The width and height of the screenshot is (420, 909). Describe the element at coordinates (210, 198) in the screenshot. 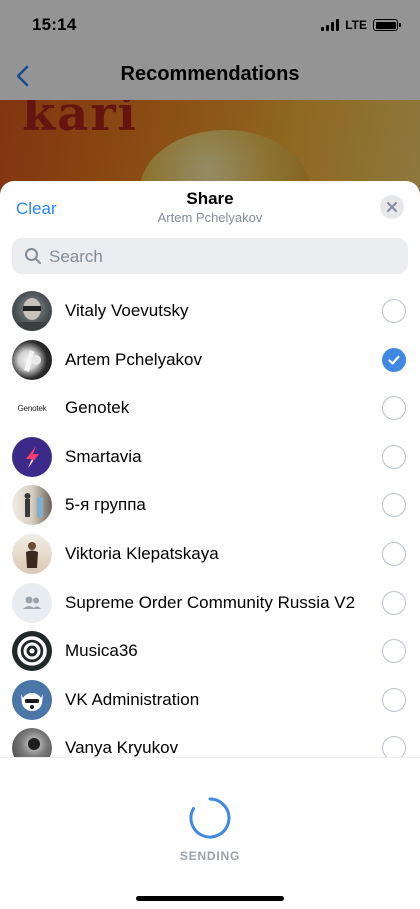

I see `sheet-title: Share` at that location.